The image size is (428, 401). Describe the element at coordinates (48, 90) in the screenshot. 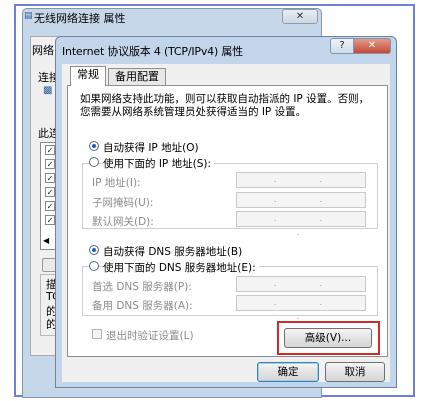

I see `adapter-icon: ▩` at that location.